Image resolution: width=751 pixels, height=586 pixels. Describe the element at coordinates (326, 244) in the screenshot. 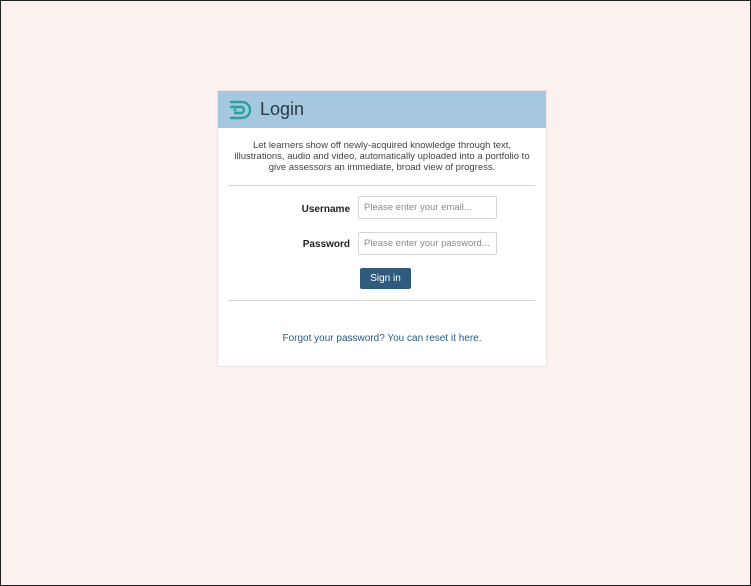

I see `password-label: Password` at that location.